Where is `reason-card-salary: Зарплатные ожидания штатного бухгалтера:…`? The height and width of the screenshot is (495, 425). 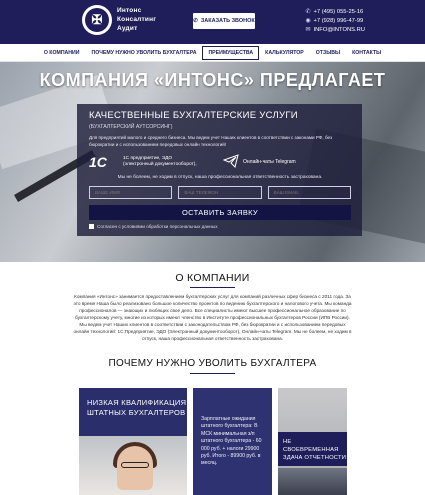 reason-card-salary: Зарплатные ожидания штатного бухгалтера:… is located at coordinates (232, 441).